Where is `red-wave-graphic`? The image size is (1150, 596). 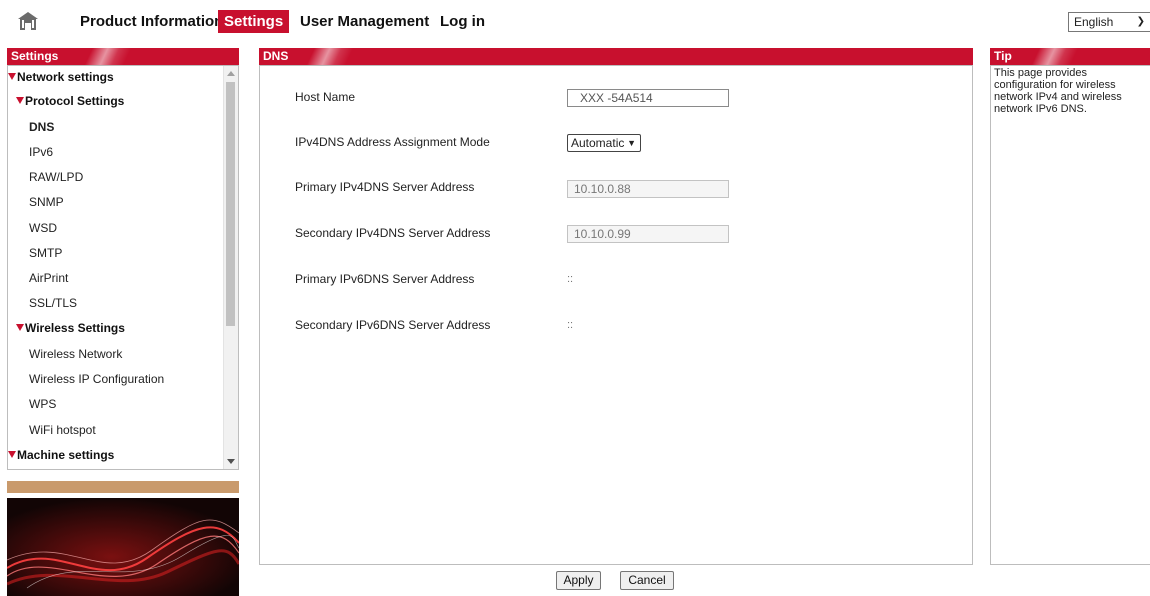
red-wave-graphic is located at coordinates (123, 547).